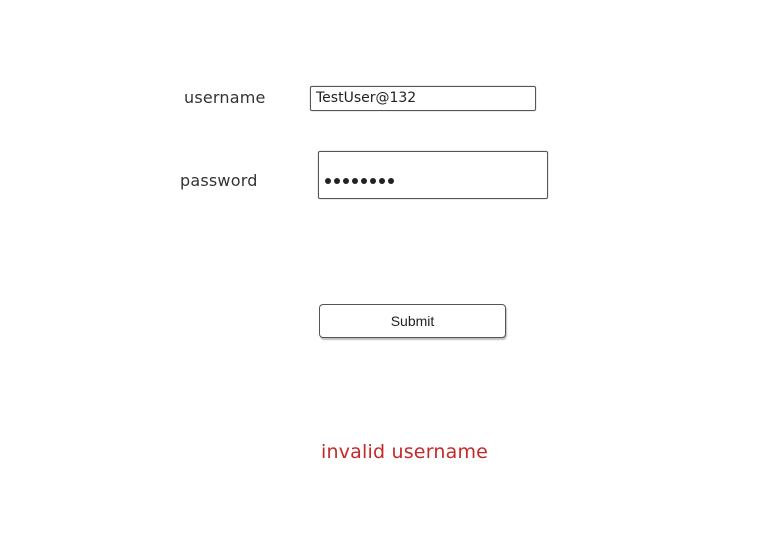 The width and height of the screenshot is (779, 544). I want to click on password-masked-value, so click(361, 181).